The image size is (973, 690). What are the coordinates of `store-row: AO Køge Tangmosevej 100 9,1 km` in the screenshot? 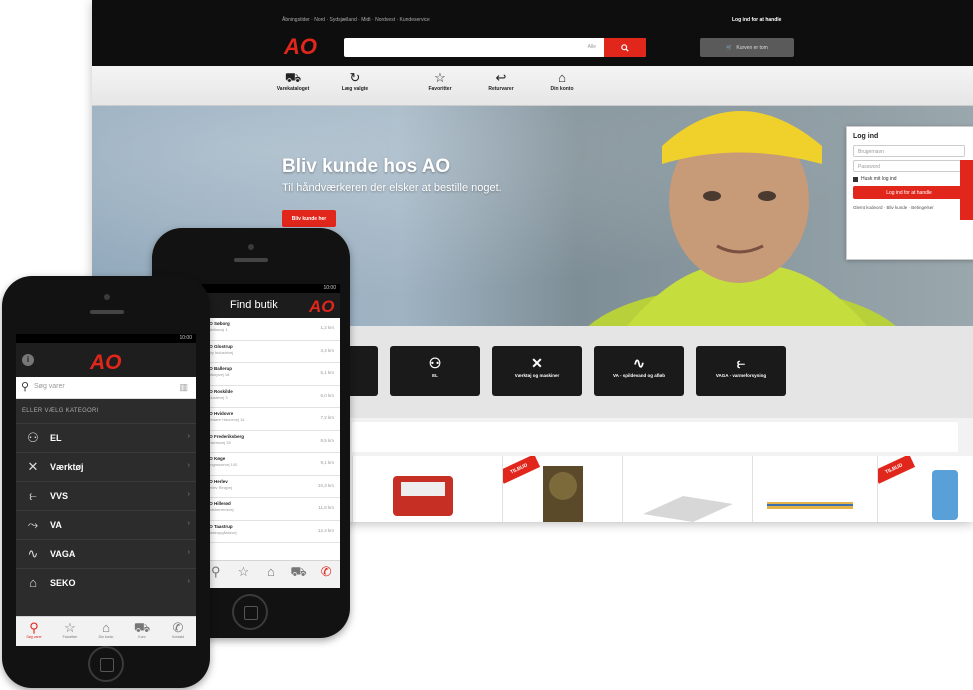 It's located at (271, 464).